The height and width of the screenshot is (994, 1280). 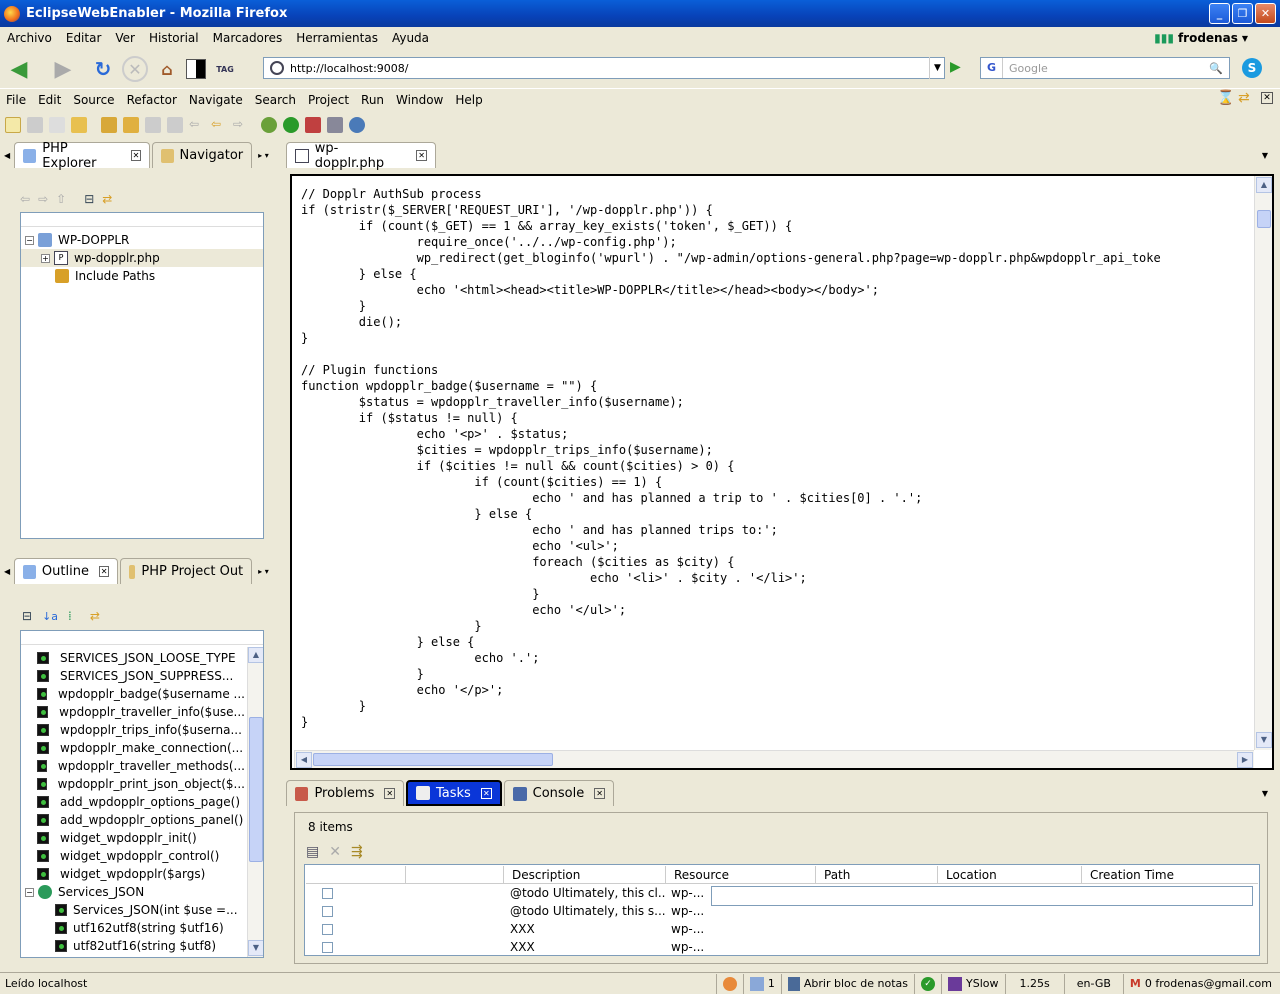 What do you see at coordinates (357, 852) in the screenshot?
I see `filter-icon: ⇶` at bounding box center [357, 852].